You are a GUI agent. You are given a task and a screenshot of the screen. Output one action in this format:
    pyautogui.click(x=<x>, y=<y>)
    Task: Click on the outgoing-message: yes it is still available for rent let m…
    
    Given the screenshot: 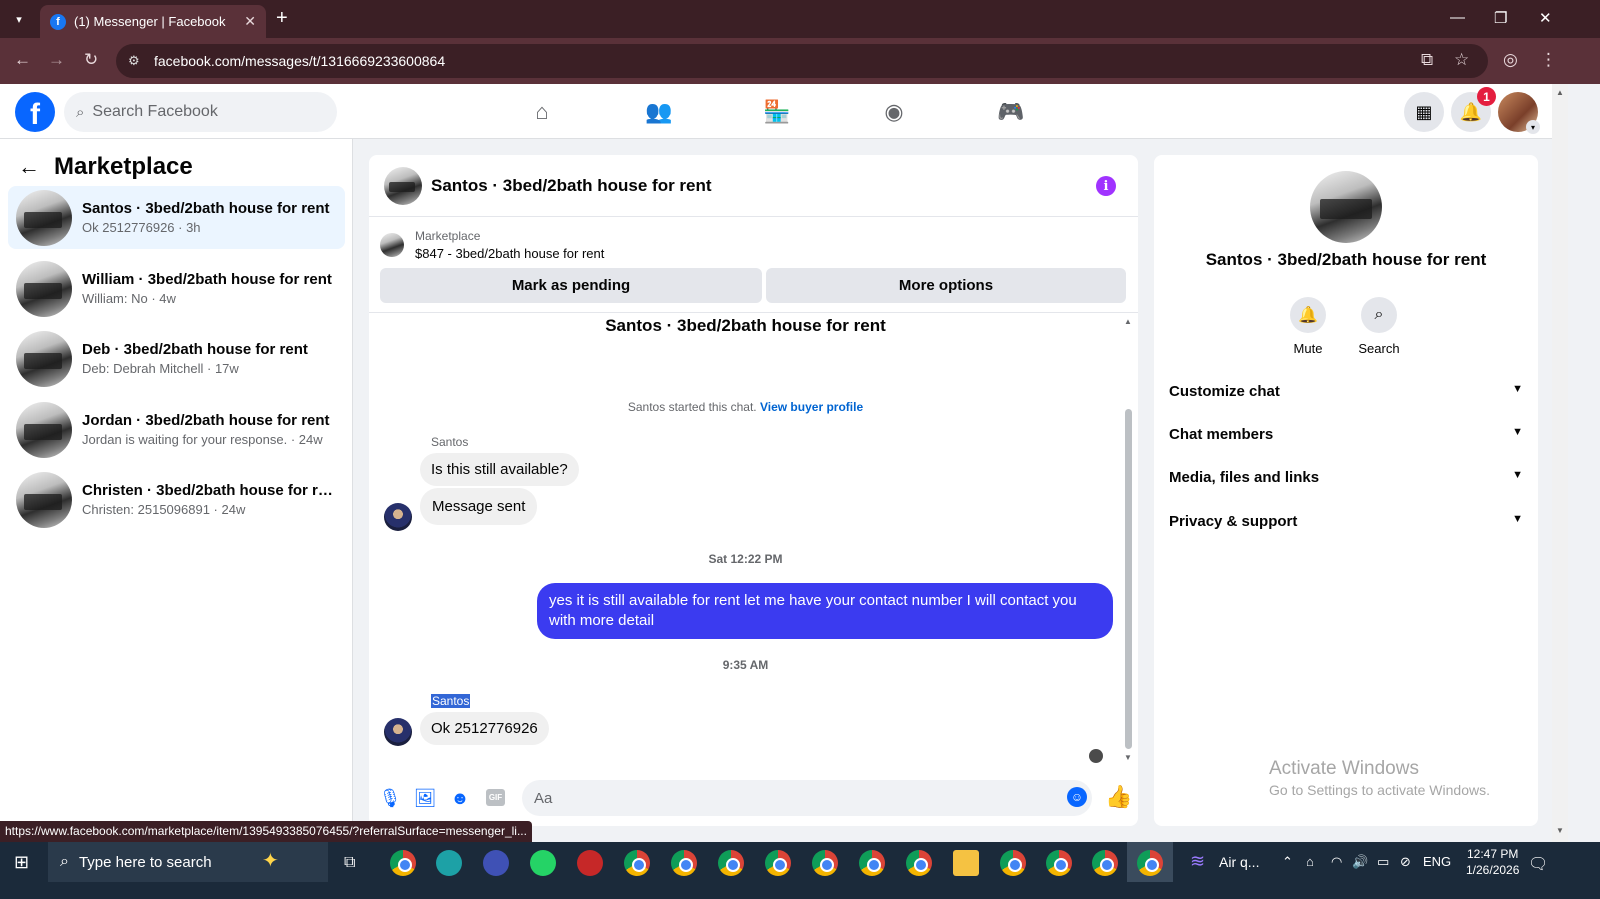 What is the action you would take?
    pyautogui.click(x=825, y=611)
    